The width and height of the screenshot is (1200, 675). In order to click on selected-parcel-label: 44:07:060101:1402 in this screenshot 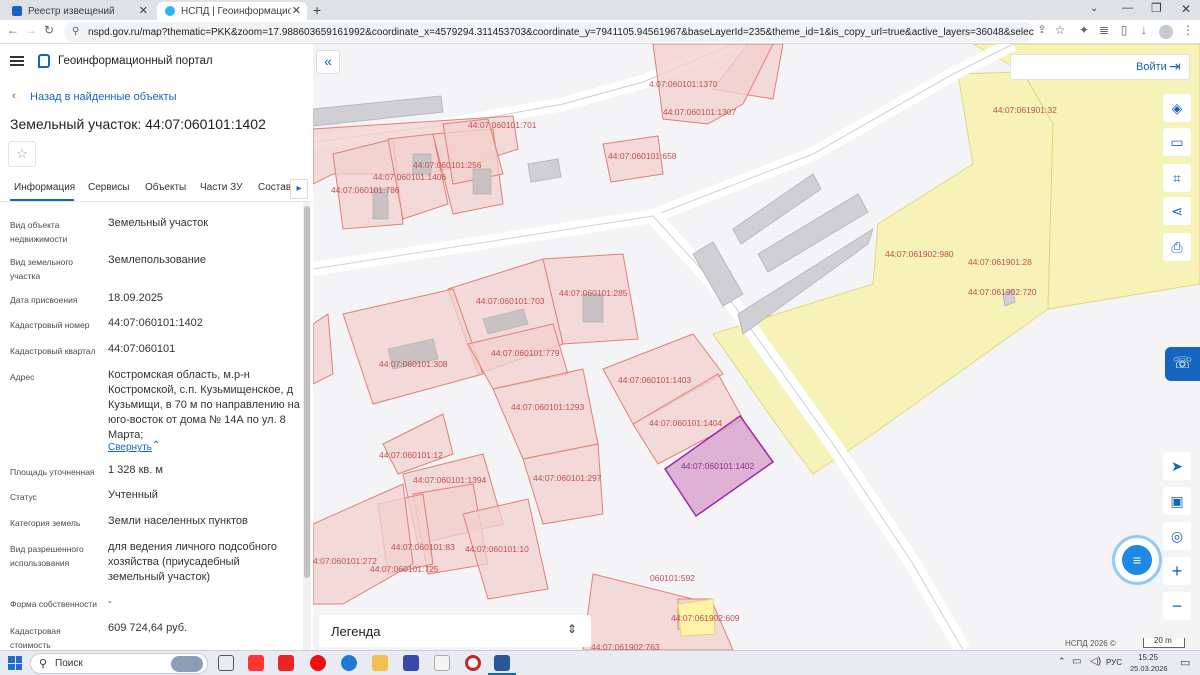, I will do `click(718, 466)`.